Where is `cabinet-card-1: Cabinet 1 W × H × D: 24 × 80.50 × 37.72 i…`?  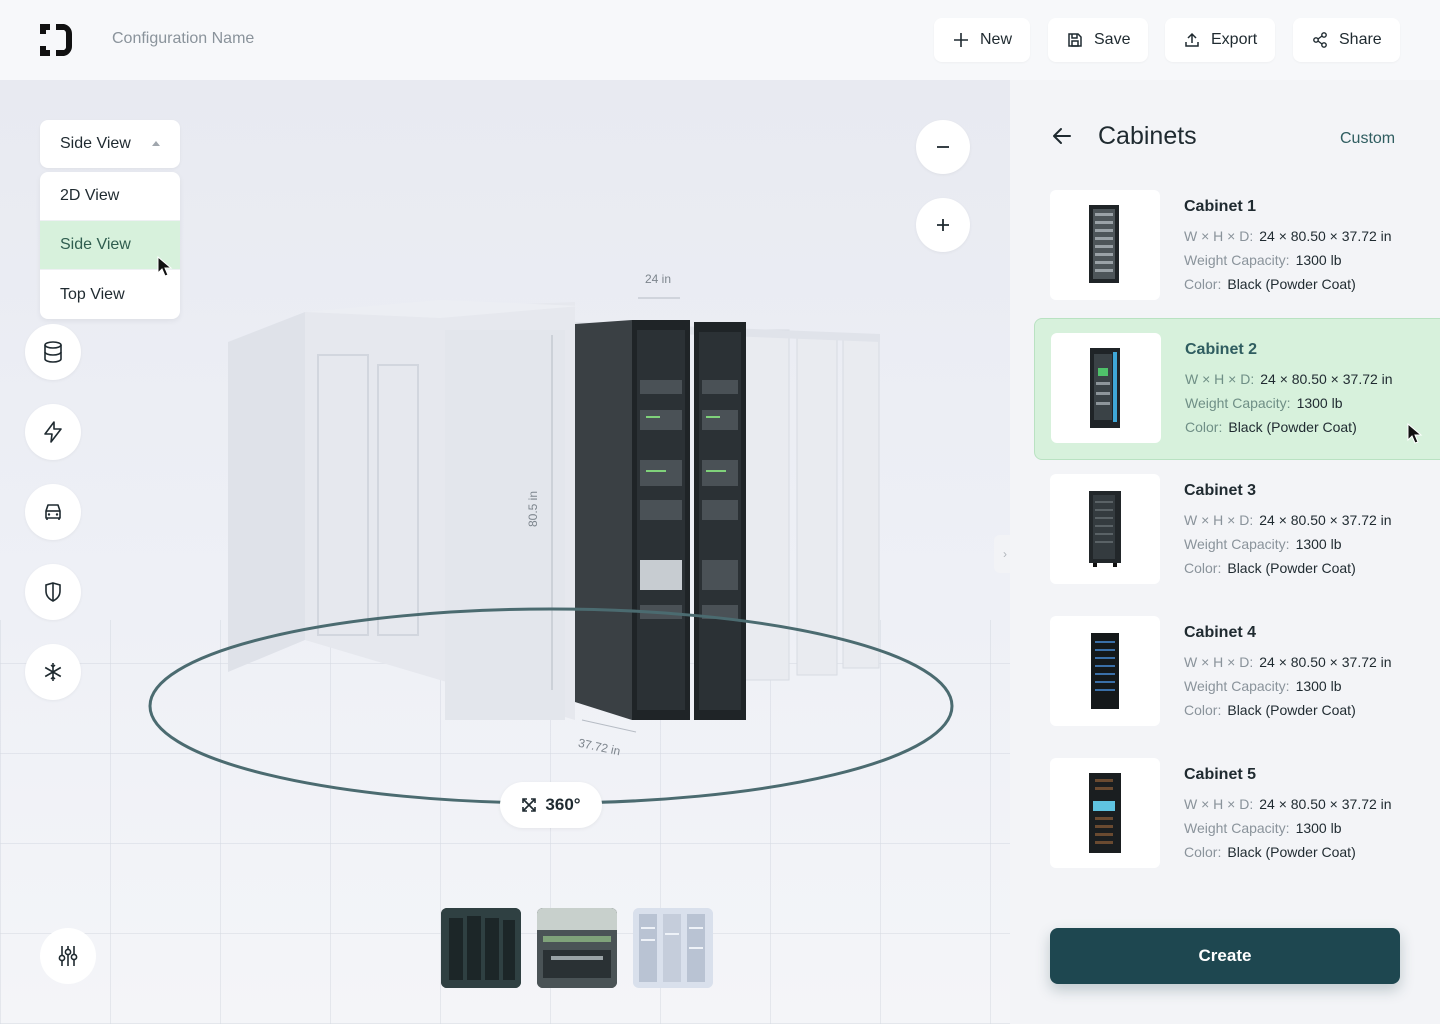
cabinet-card-1: Cabinet 1 W × H × D: 24 × 80.50 × 37.72 i… is located at coordinates (1237, 247).